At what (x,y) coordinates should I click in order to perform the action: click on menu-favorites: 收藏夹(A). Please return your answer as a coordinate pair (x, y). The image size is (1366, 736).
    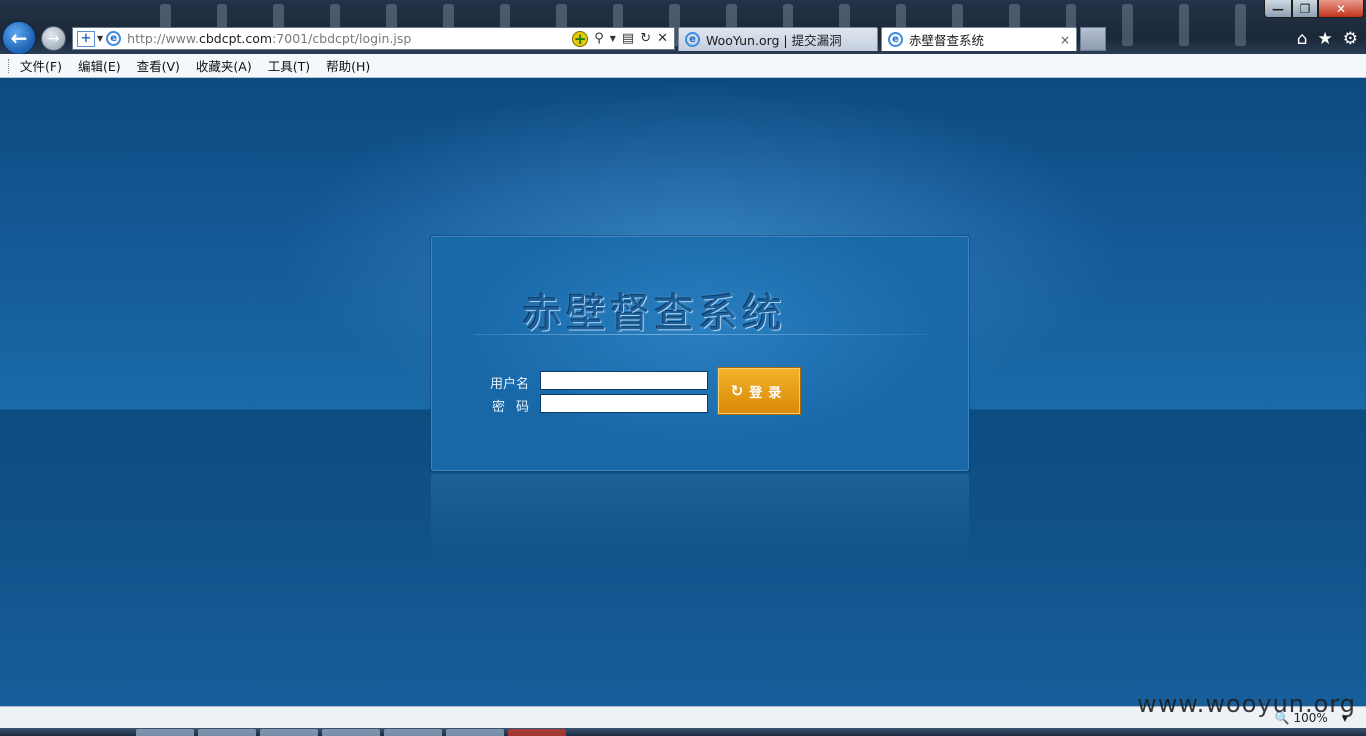
    Looking at the image, I should click on (224, 65).